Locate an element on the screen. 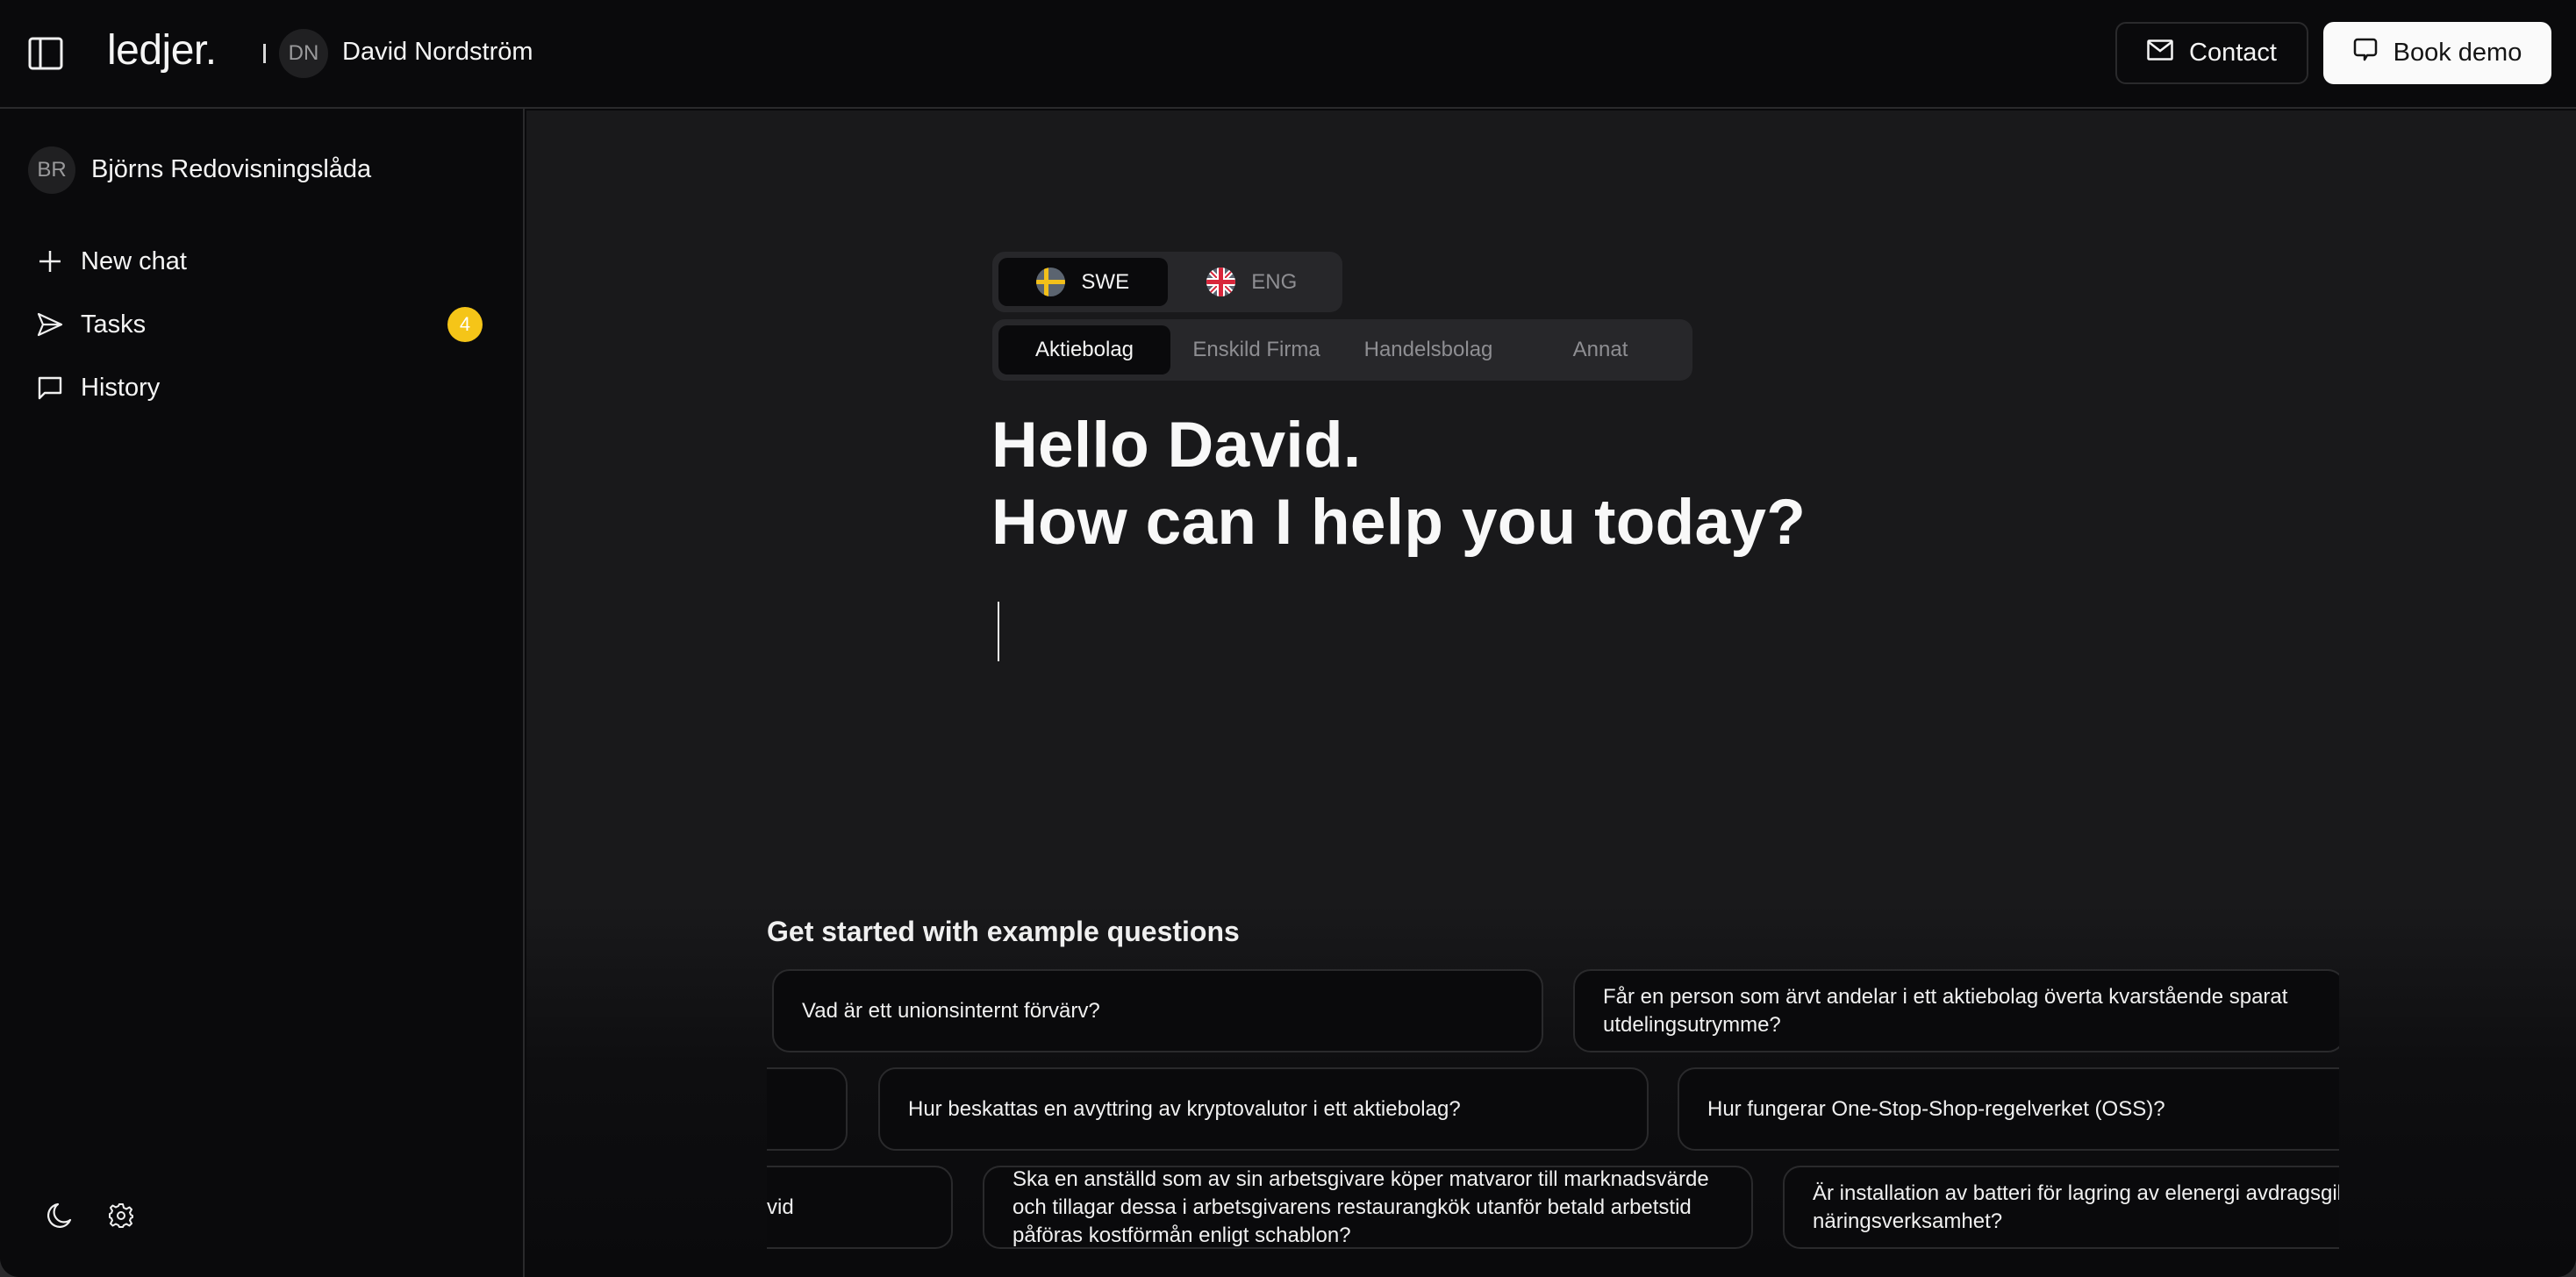  example-question-card: Vad är ett unionsinternt förvärv? is located at coordinates (1157, 1010).